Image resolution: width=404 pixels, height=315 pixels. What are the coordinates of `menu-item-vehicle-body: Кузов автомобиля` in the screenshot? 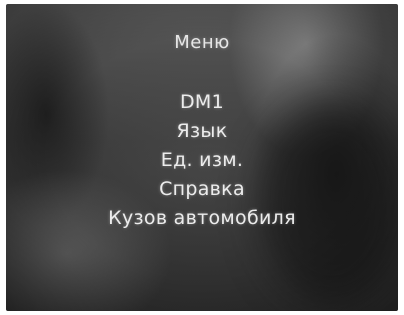 It's located at (202, 218).